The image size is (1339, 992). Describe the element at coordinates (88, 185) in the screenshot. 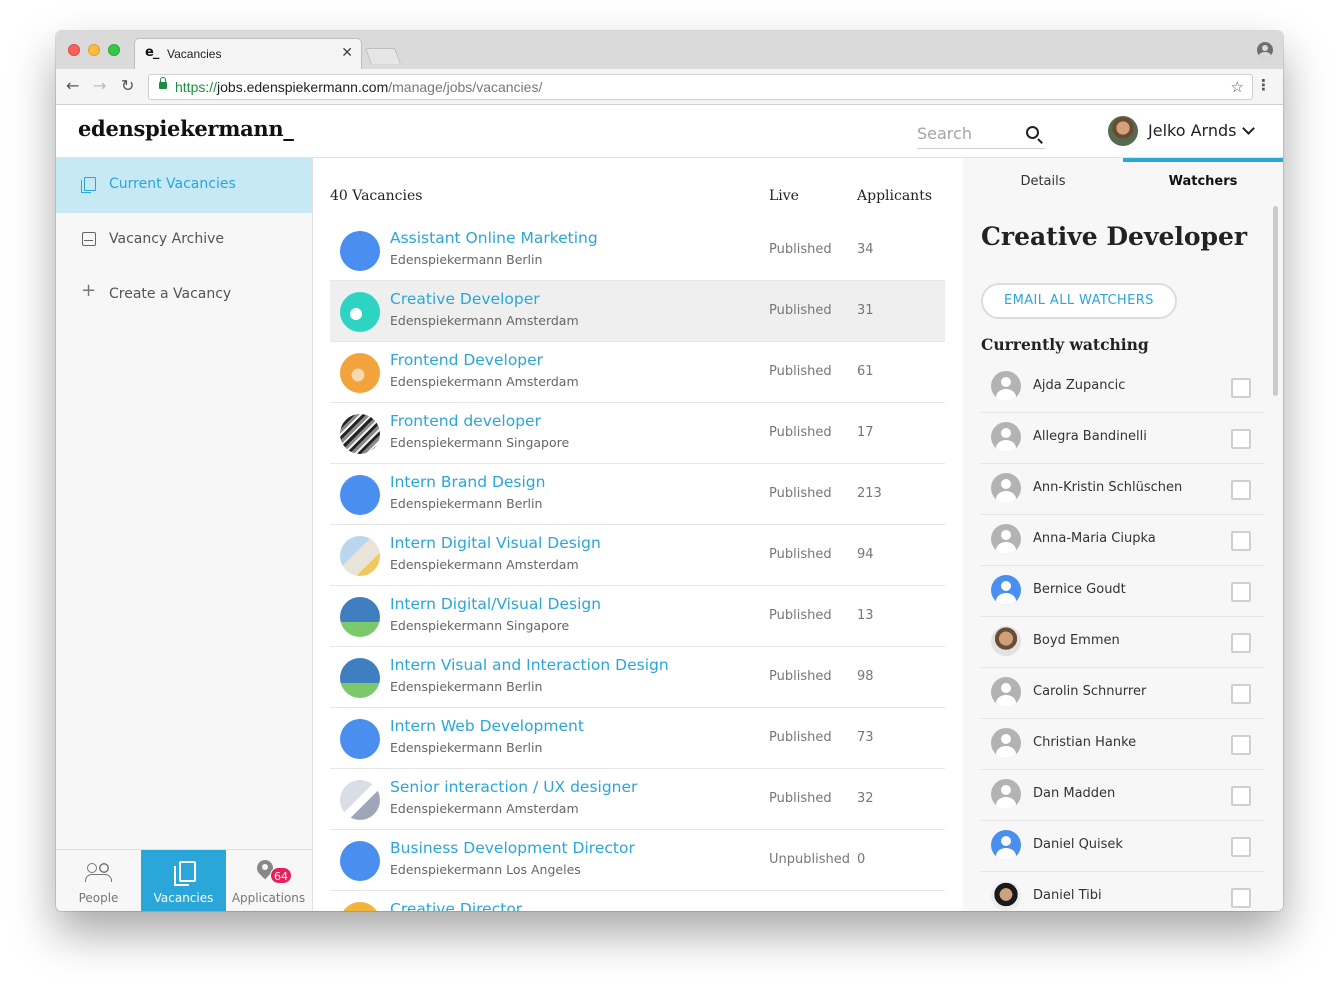

I see `copy-icon` at that location.